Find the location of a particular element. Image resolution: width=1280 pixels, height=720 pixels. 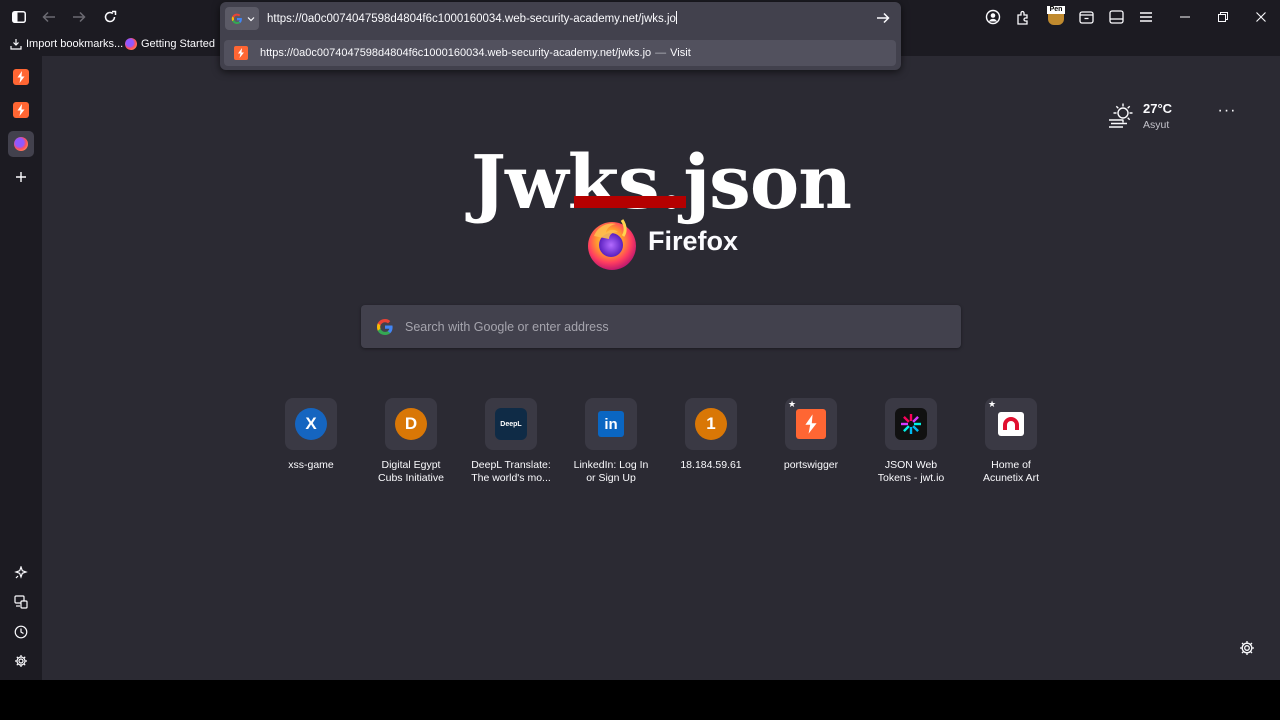

reload-icon is located at coordinates (110, 17).